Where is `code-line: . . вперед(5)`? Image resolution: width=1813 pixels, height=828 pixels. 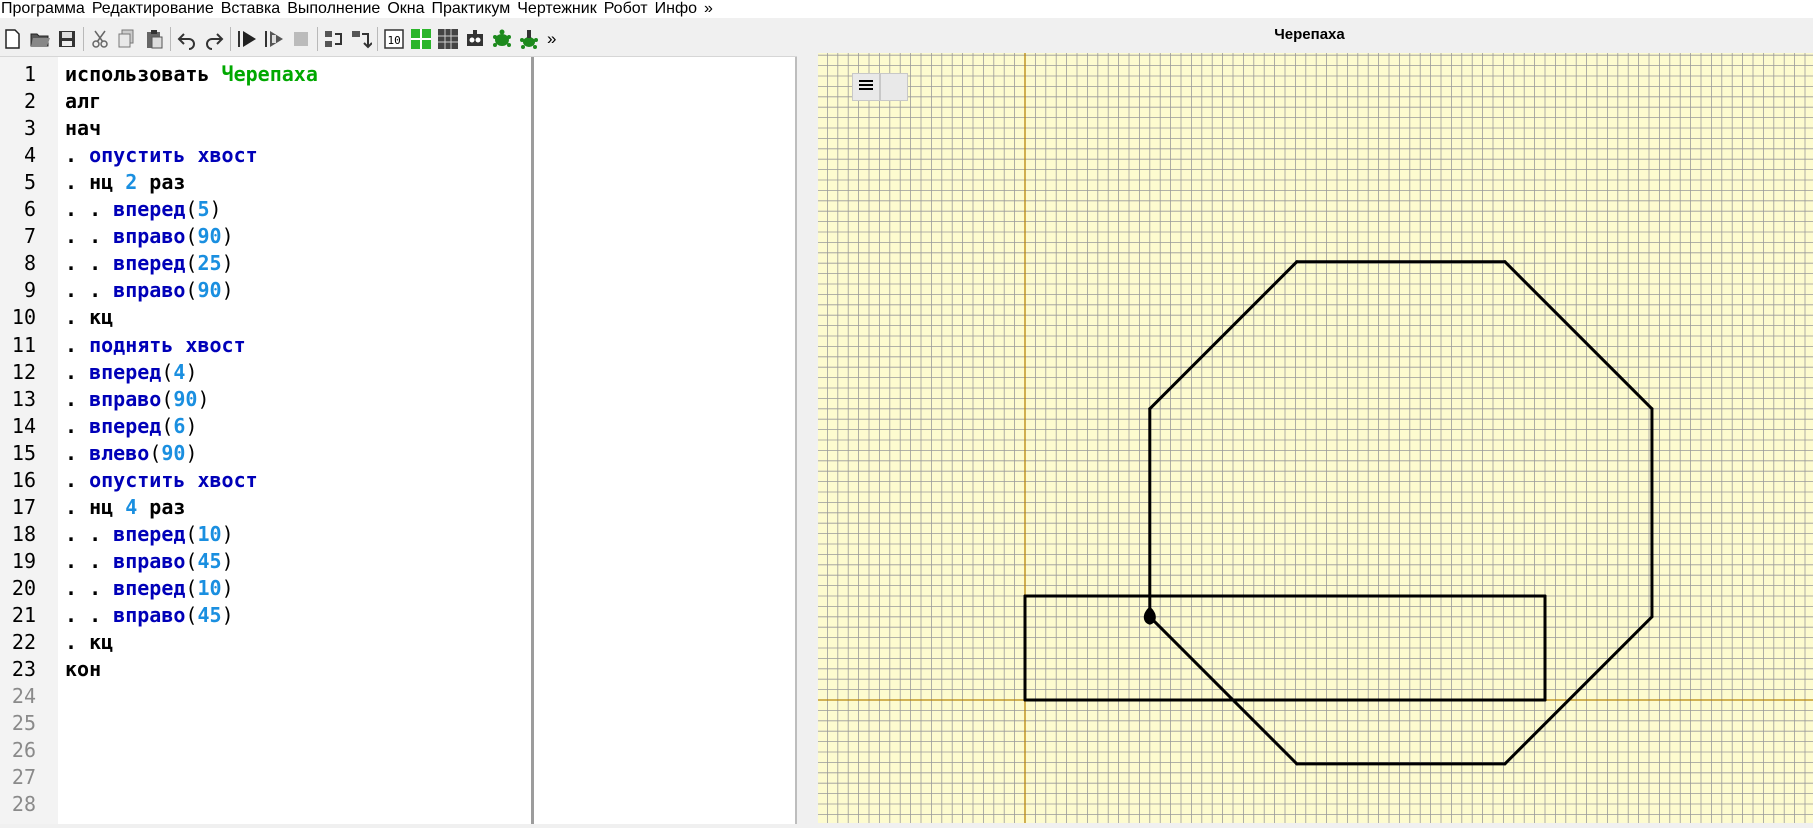 code-line: . . вперед(5) is located at coordinates (143, 209).